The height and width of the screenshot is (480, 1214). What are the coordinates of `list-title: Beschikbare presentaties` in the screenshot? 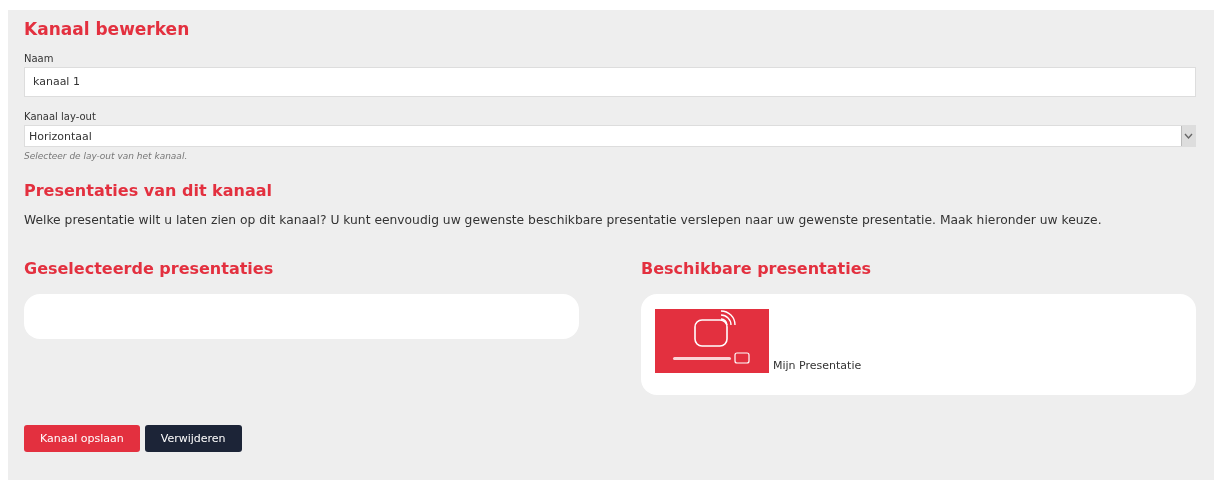 It's located at (757, 268).